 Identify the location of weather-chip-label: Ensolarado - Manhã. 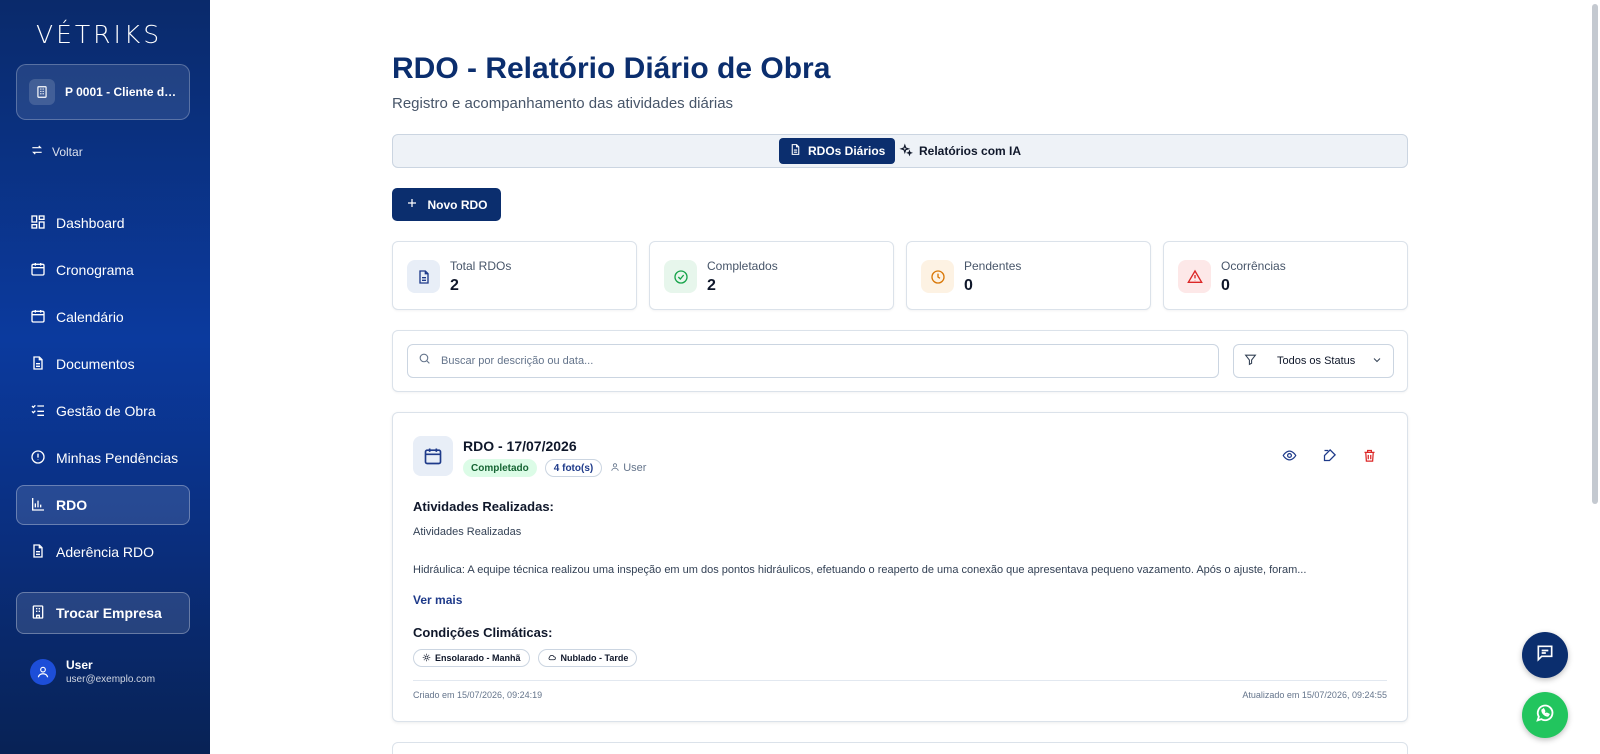
(478, 658).